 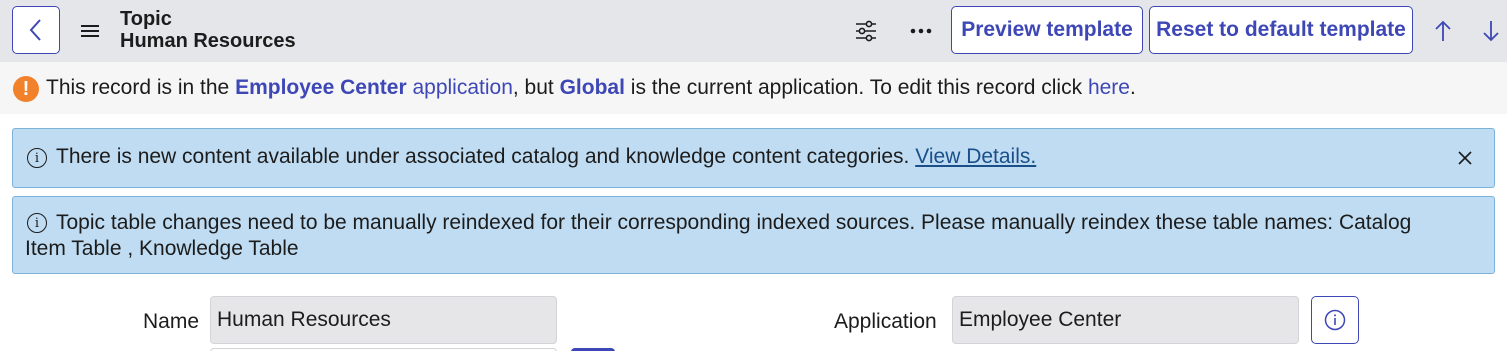 What do you see at coordinates (146, 19) in the screenshot?
I see `record-type-title: Topic` at bounding box center [146, 19].